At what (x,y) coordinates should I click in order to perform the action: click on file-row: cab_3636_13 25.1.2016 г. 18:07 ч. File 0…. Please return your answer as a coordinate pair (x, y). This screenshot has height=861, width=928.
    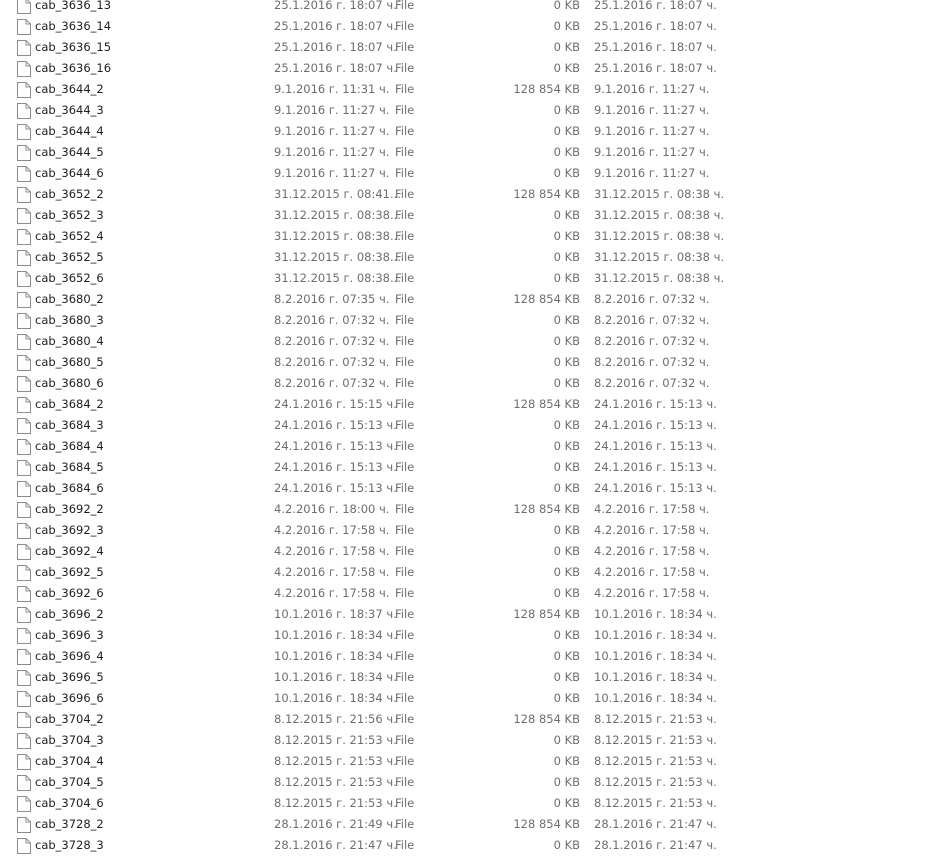
    Looking at the image, I should click on (464, 8).